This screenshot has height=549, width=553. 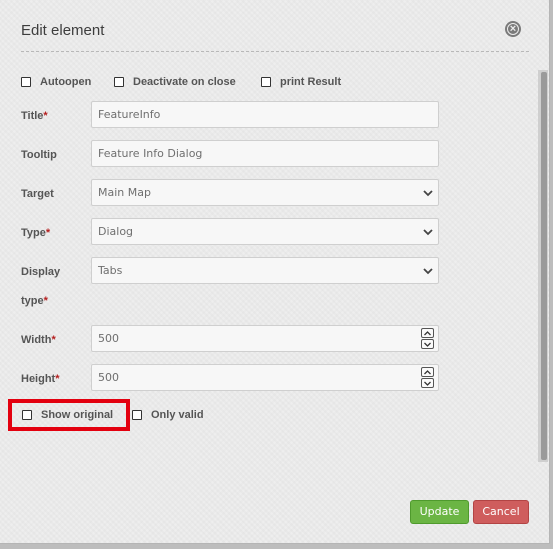 What do you see at coordinates (265, 153) in the screenshot?
I see `tooltip-input: Feature Info Dialog` at bounding box center [265, 153].